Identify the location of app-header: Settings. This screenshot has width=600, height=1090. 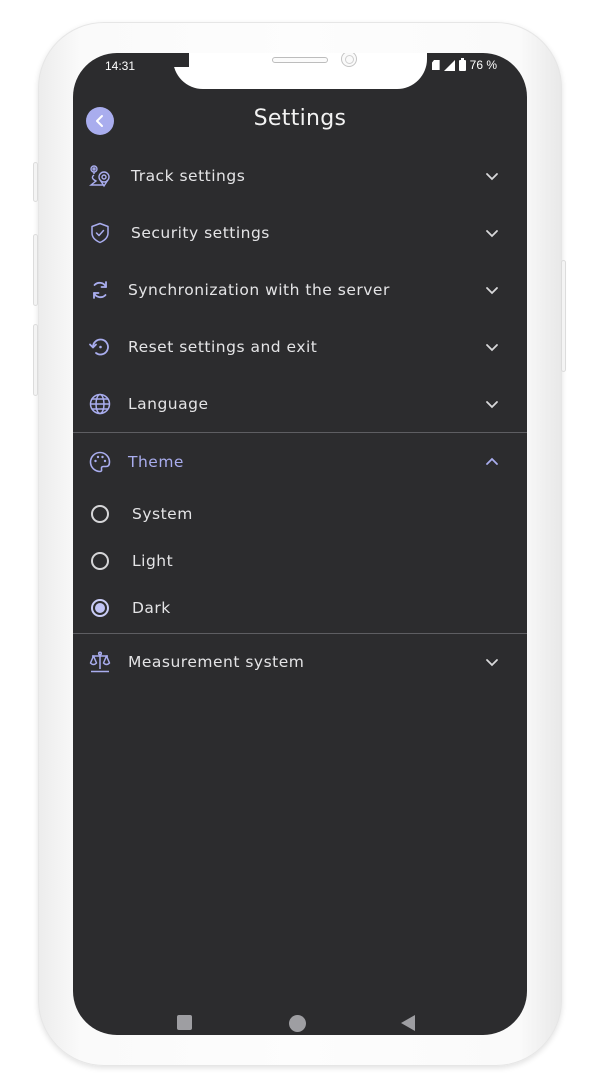
(300, 122).